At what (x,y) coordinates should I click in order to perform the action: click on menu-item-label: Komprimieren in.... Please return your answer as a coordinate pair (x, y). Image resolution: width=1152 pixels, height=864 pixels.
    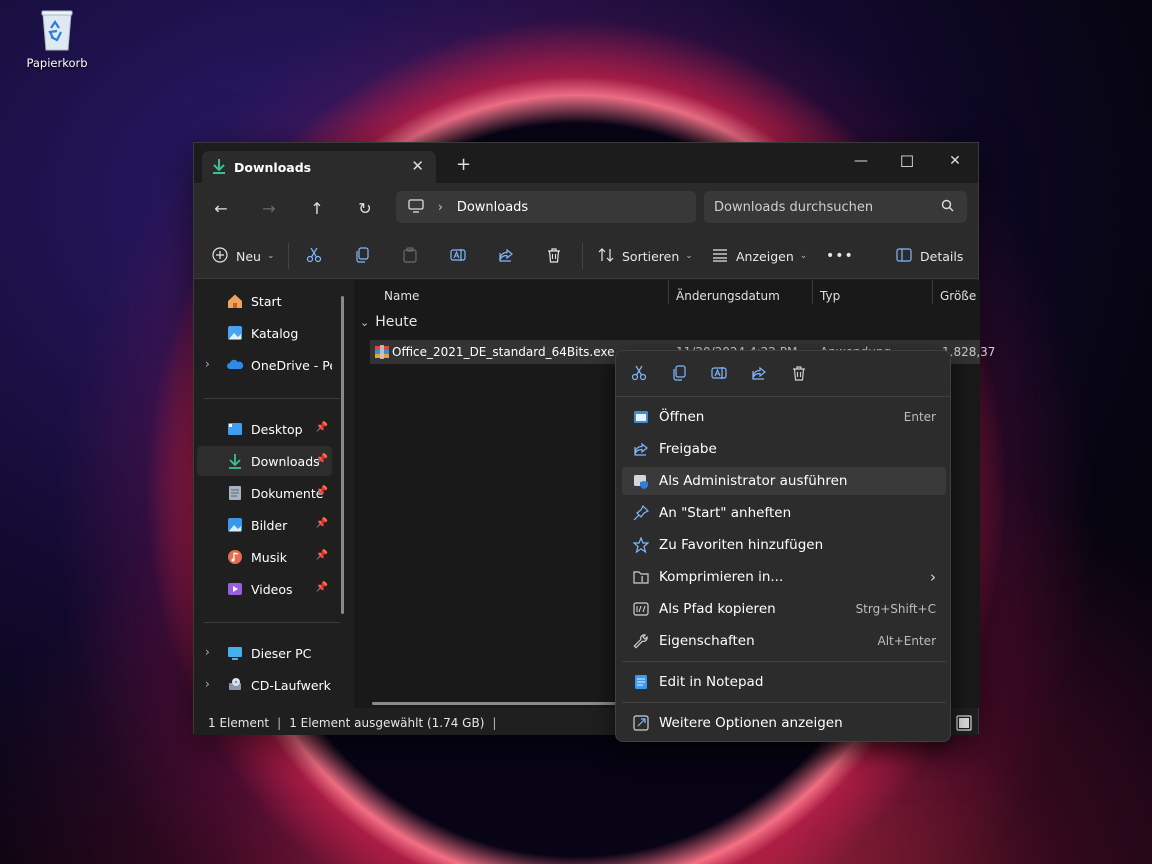
    Looking at the image, I should click on (721, 577).